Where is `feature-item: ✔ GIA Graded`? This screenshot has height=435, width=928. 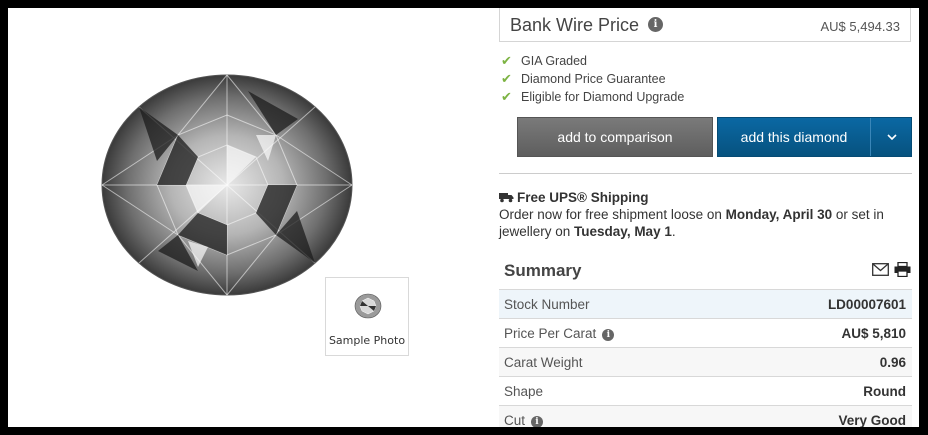
feature-item: ✔ GIA Graded is located at coordinates (592, 61).